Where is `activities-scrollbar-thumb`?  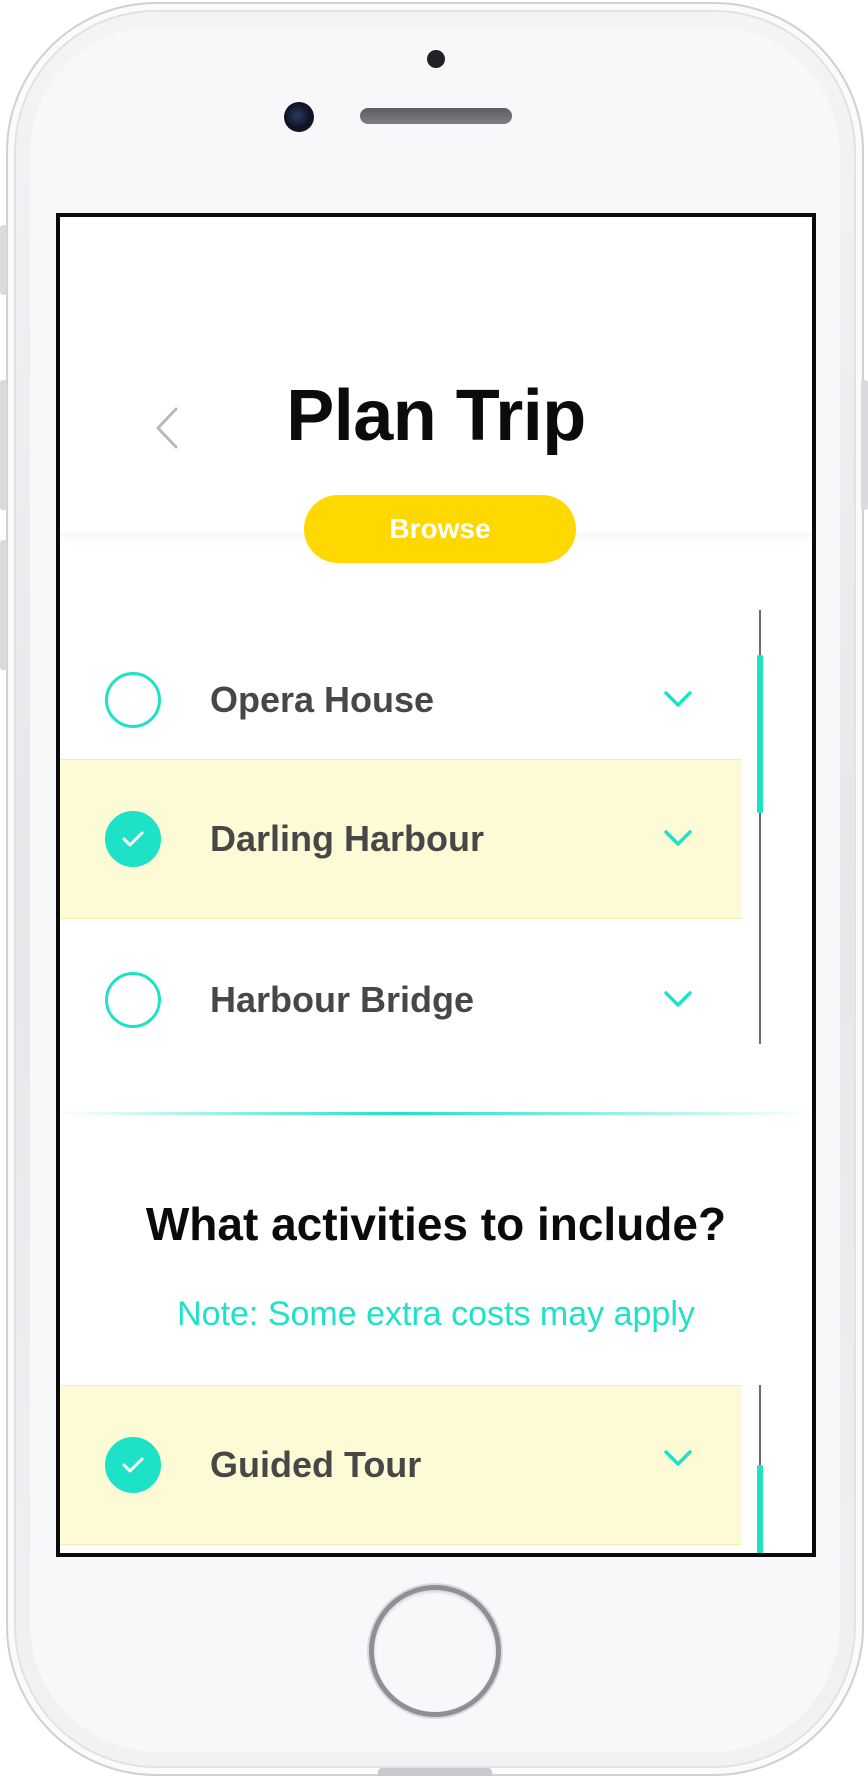
activities-scrollbar-thumb is located at coordinates (760, 1509).